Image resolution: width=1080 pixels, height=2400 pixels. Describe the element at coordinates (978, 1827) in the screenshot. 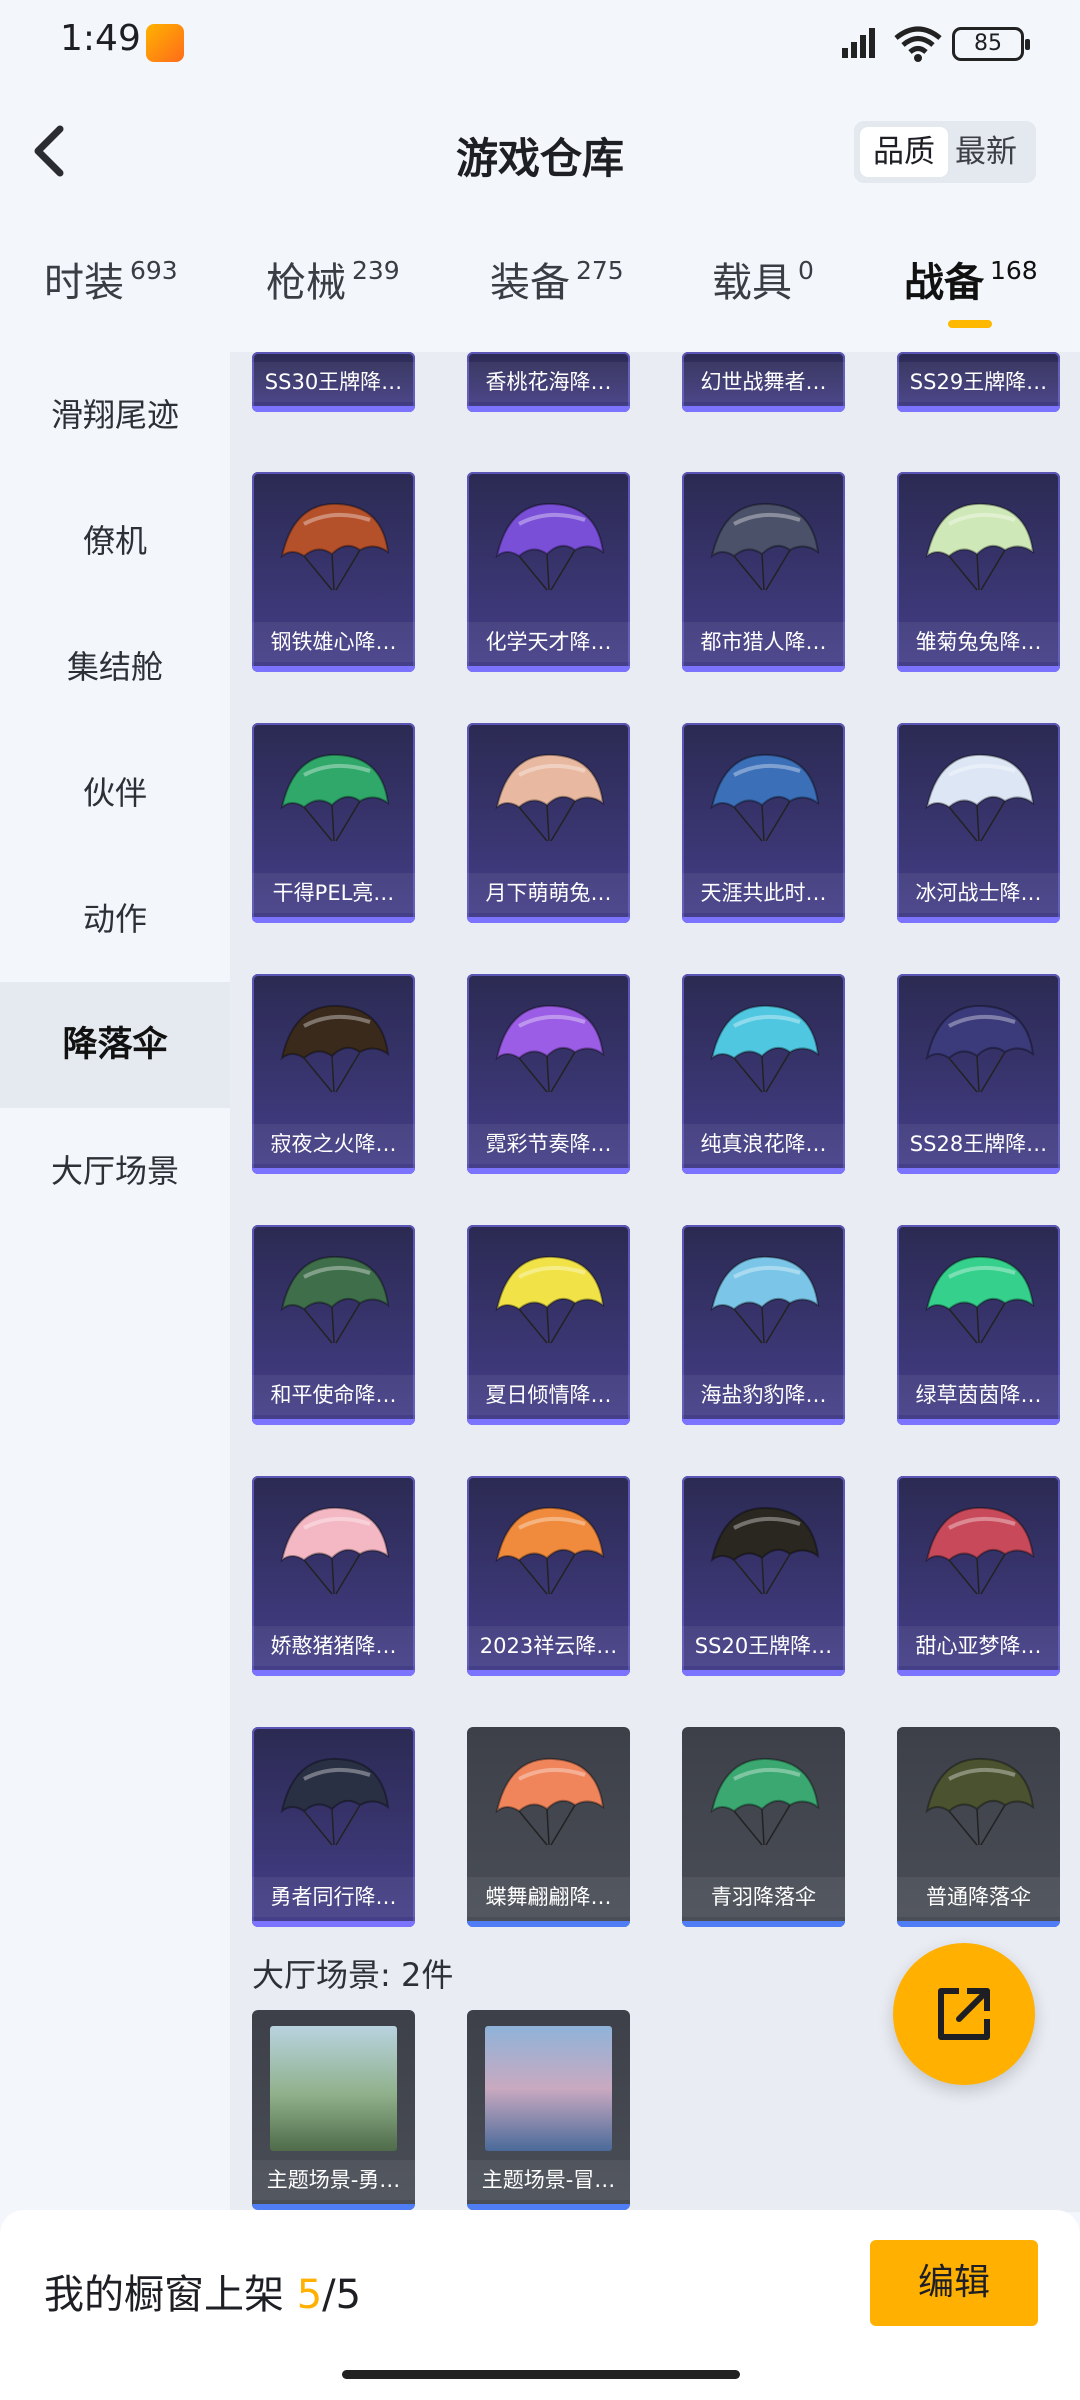

I see `item-card: 普通降落伞` at that location.